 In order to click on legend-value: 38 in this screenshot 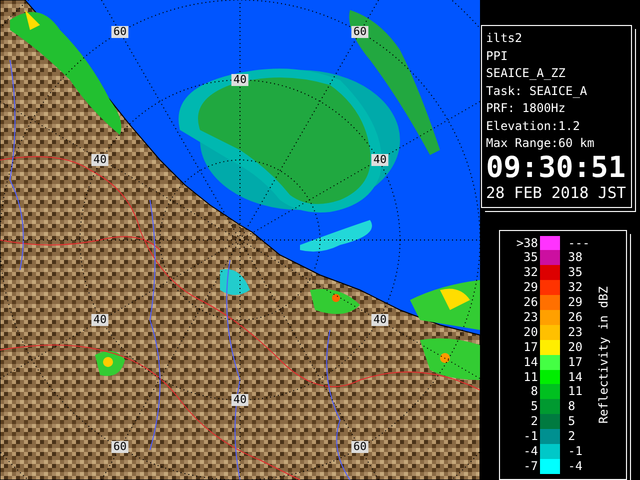, I will do `click(575, 258)`.